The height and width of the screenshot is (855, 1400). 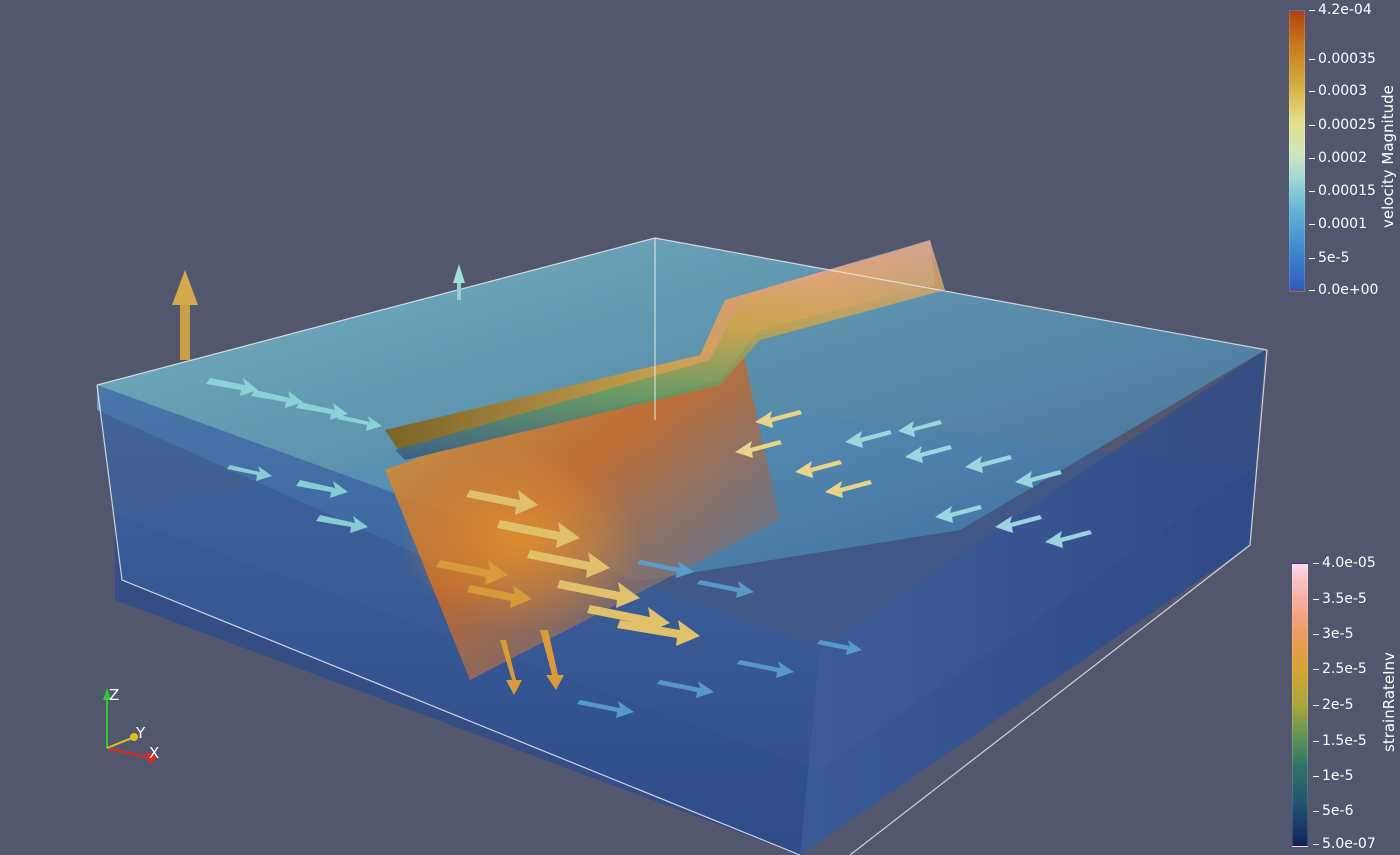 I want to click on strain-tick-3: 2.5e-5, so click(x=1340, y=669).